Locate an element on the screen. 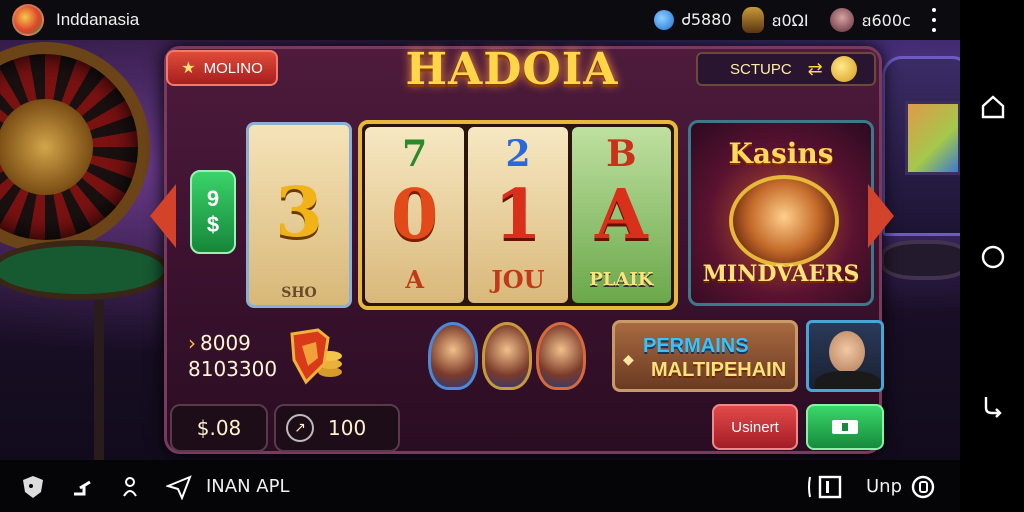  reel-symbol-mid: 3 is located at coordinates (299, 213).